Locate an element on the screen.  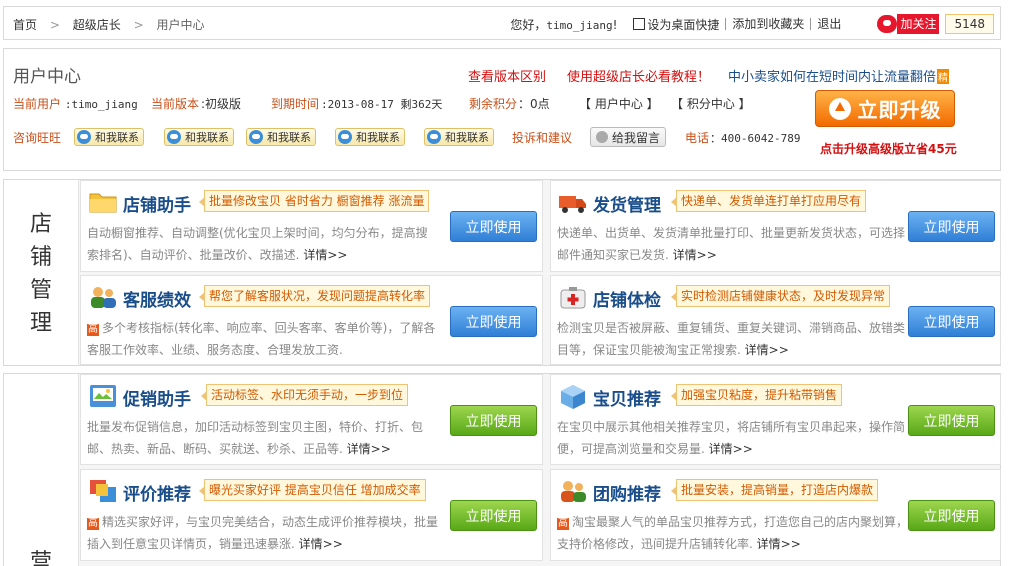
promo-icon is located at coordinates (103, 396).